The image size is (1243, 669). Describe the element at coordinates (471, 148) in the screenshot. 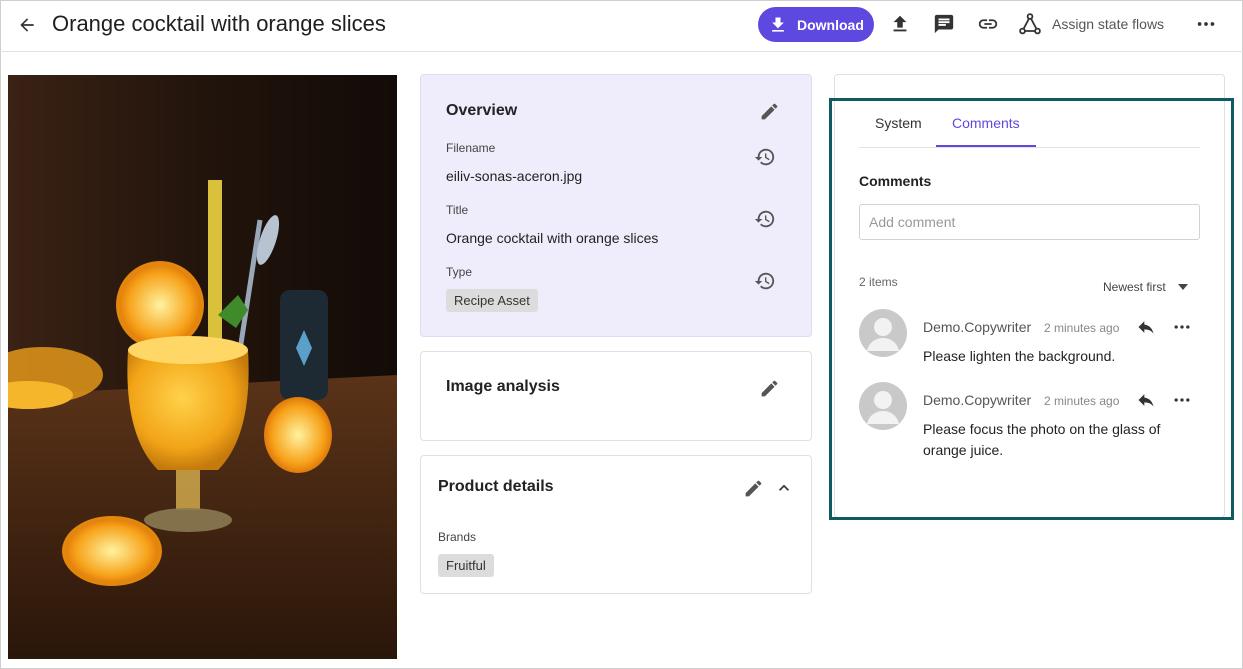

I see `filename-label: Filename` at that location.